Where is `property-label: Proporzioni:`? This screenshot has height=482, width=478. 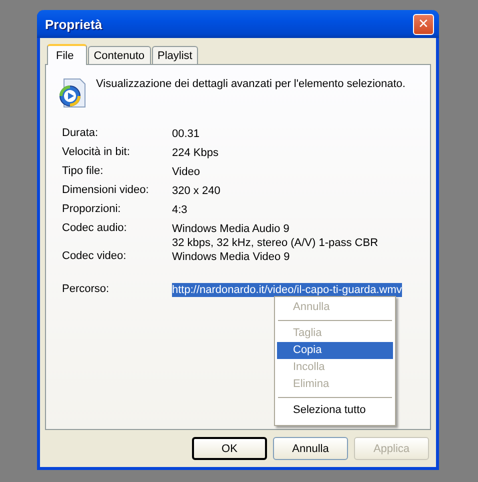 property-label: Proporzioni: is located at coordinates (92, 210).